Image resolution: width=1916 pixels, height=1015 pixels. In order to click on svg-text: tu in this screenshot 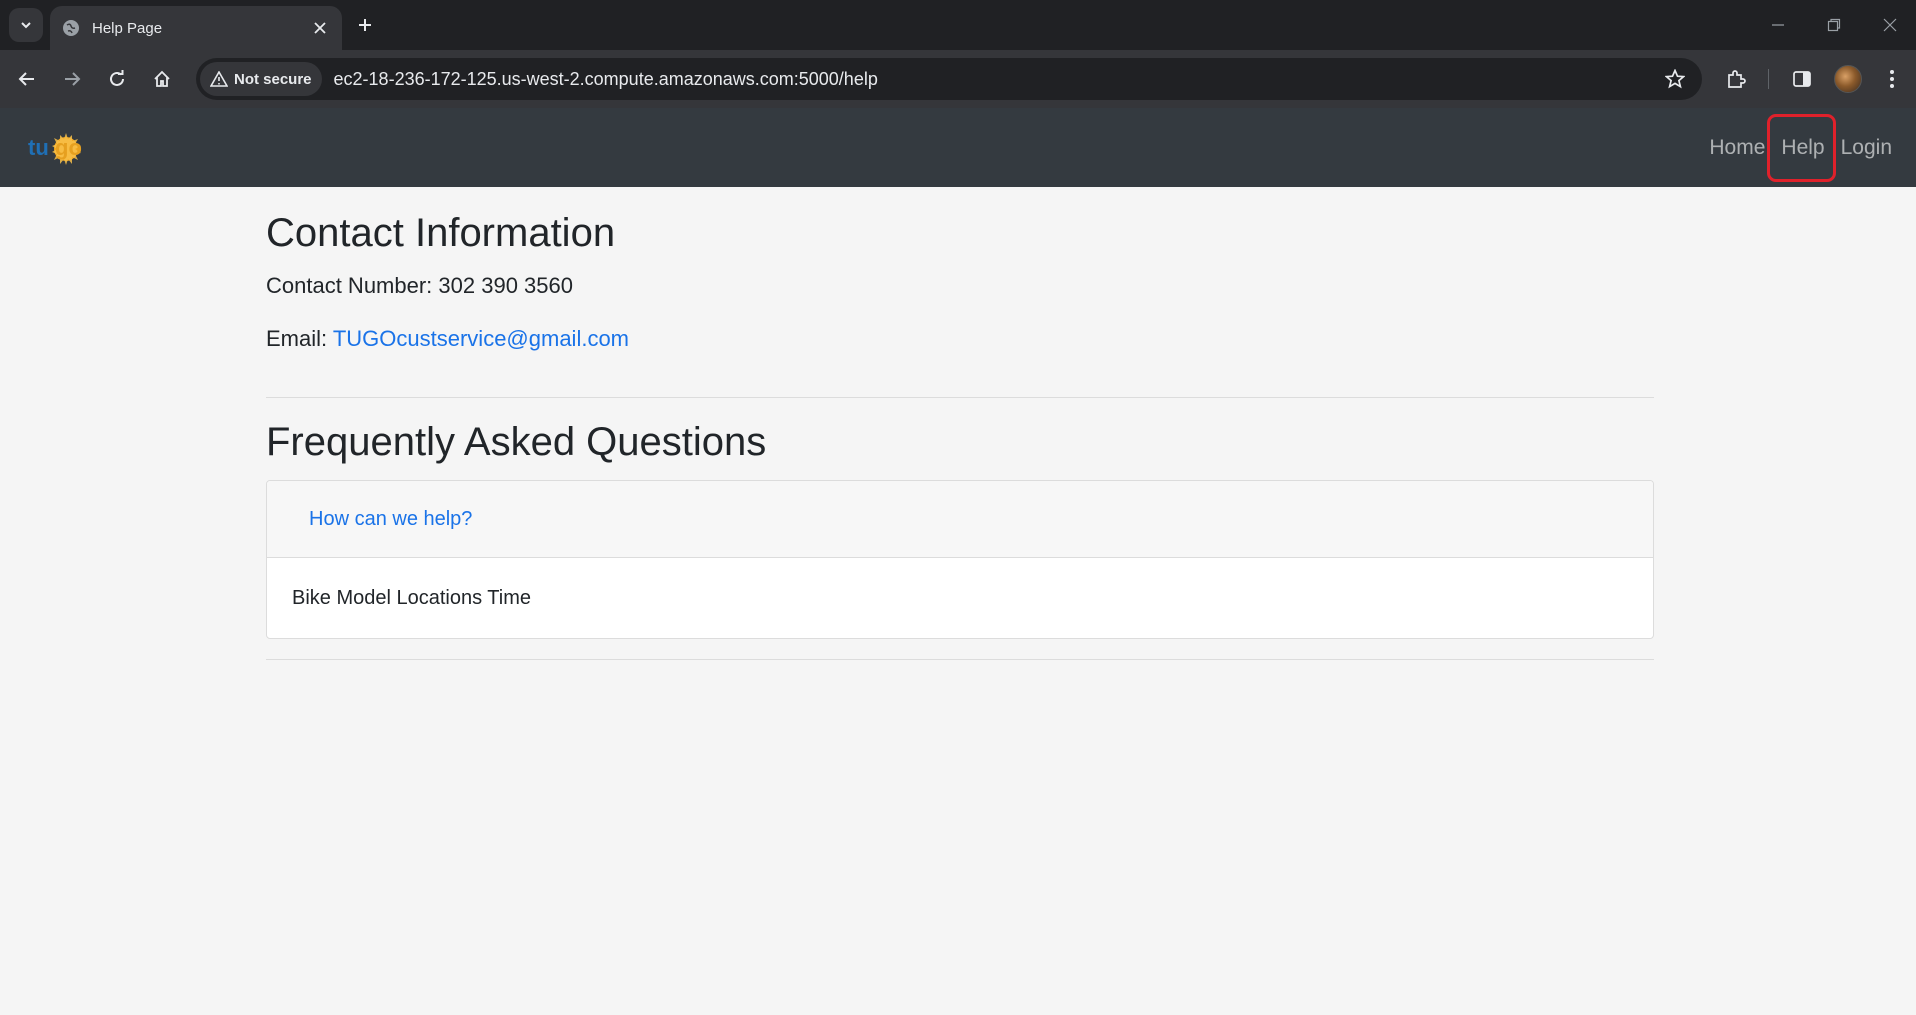, I will do `click(38, 147)`.